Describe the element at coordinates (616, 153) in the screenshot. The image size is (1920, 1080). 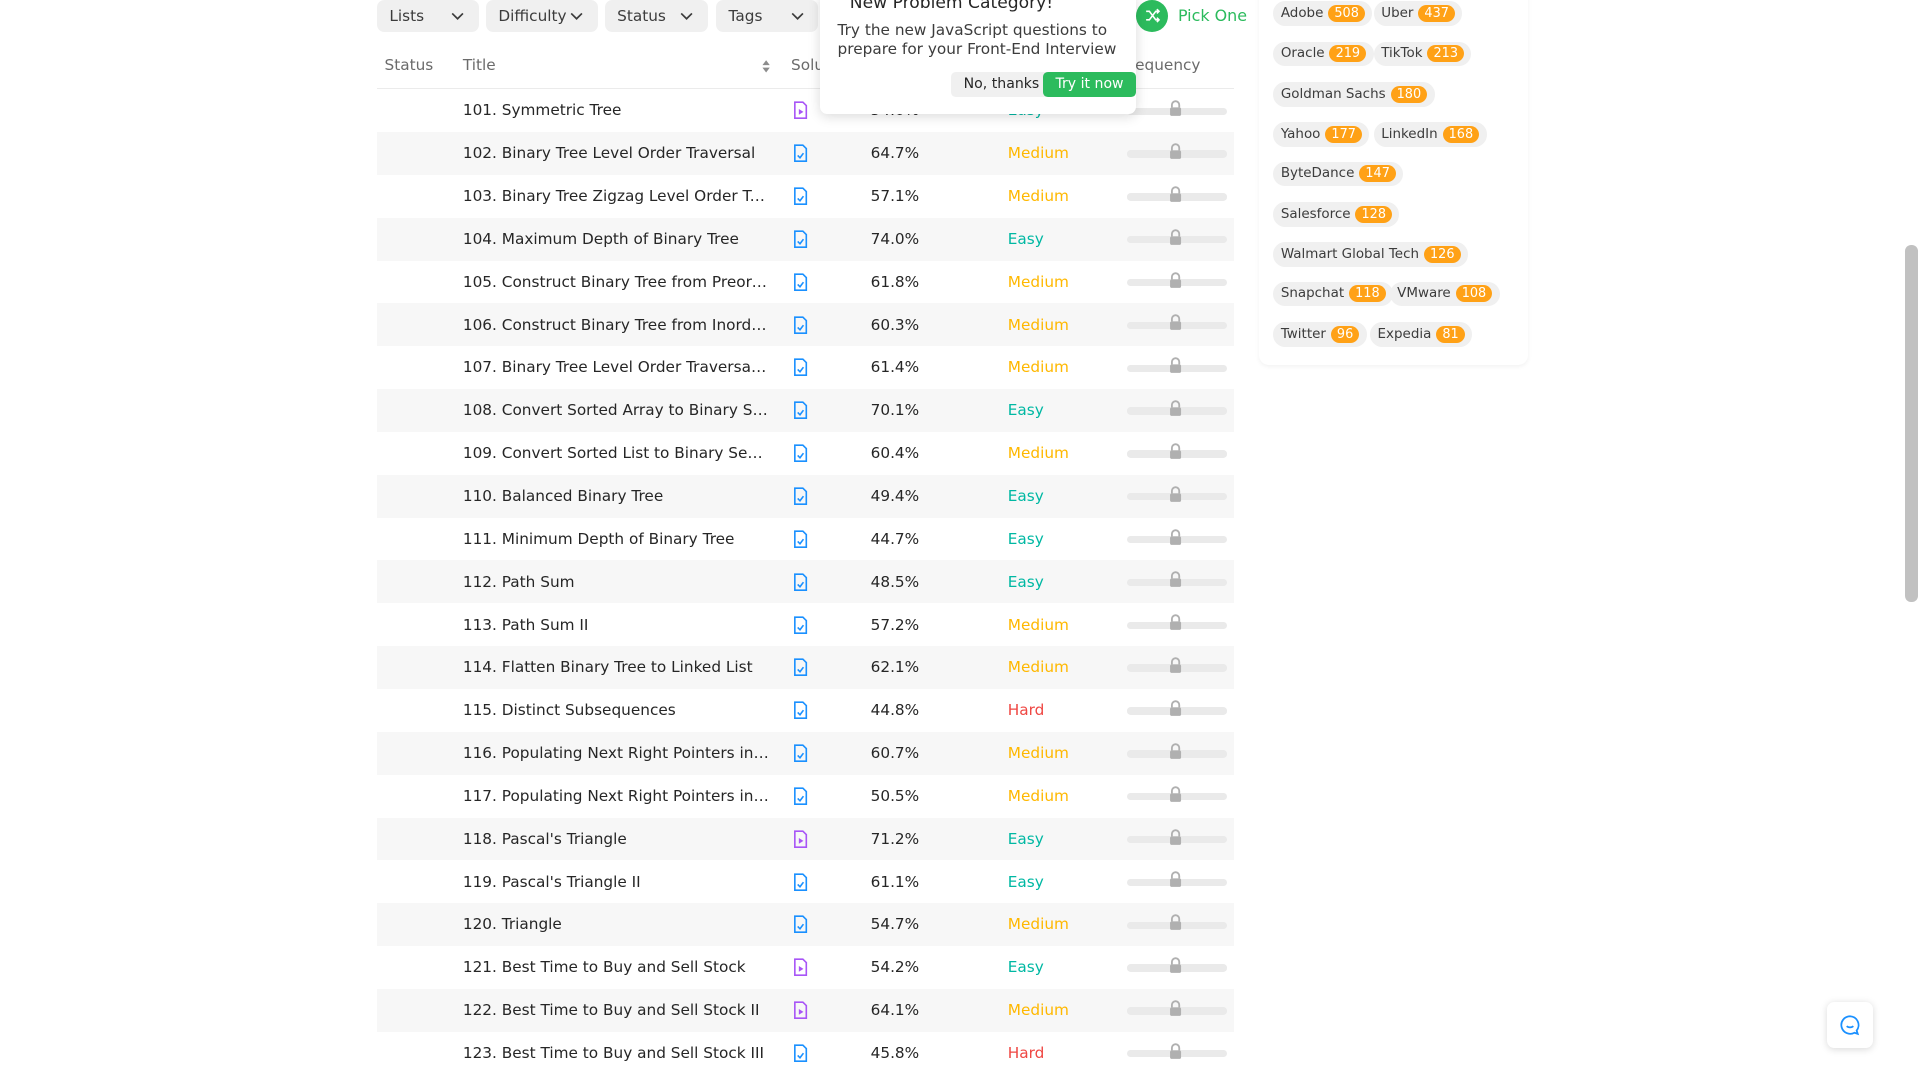
I see `problem-title-link: 102. Binary Tree Level Order Traversal` at that location.